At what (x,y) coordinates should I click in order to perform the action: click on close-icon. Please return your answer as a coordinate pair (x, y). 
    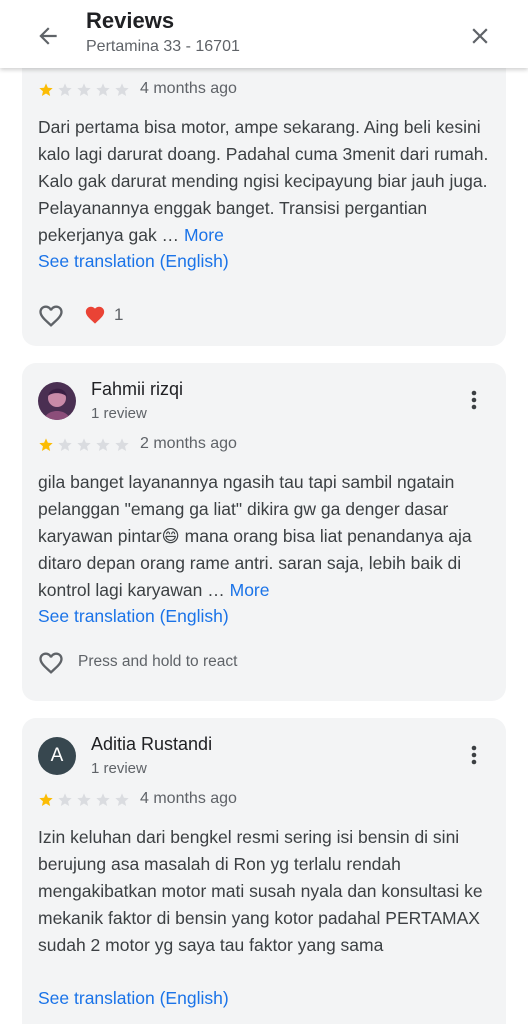
    Looking at the image, I should click on (480, 36).